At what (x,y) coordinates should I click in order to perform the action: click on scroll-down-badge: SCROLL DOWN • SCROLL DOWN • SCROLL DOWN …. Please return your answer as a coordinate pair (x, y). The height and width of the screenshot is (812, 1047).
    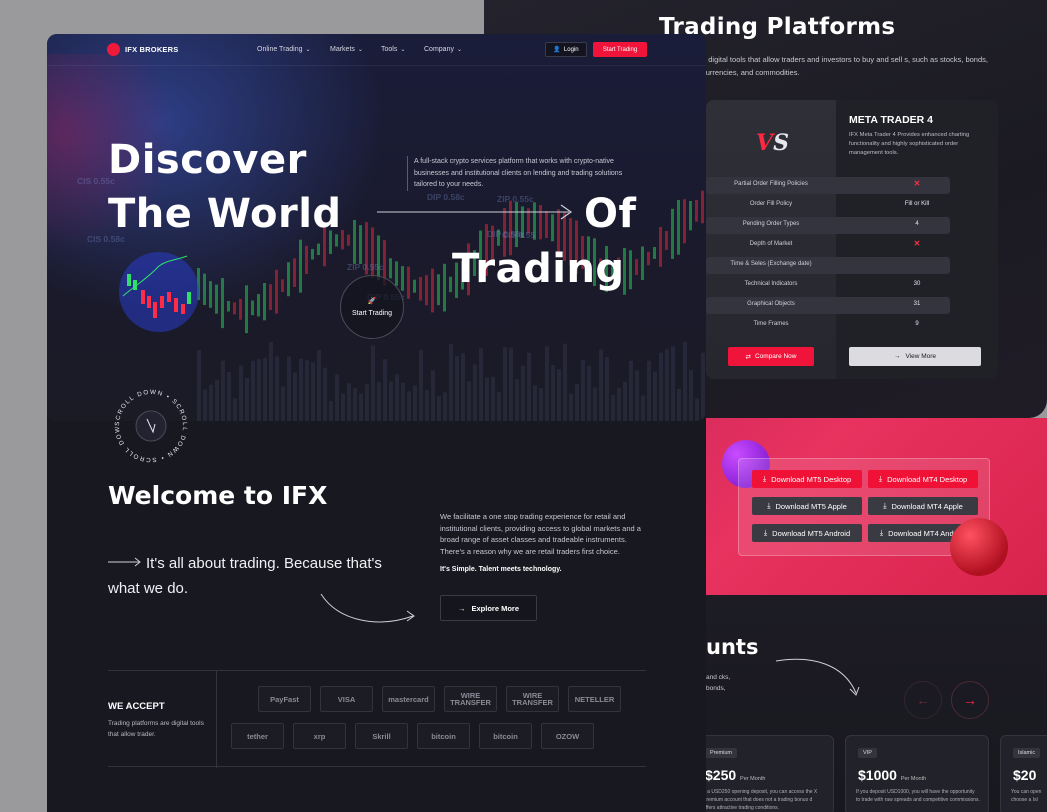
    Looking at the image, I should click on (151, 426).